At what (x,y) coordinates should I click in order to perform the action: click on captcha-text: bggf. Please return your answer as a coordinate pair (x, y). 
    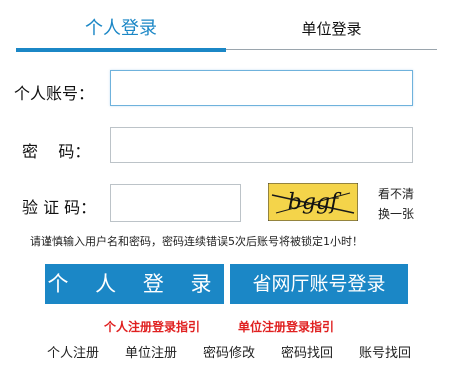
    Looking at the image, I should click on (315, 202).